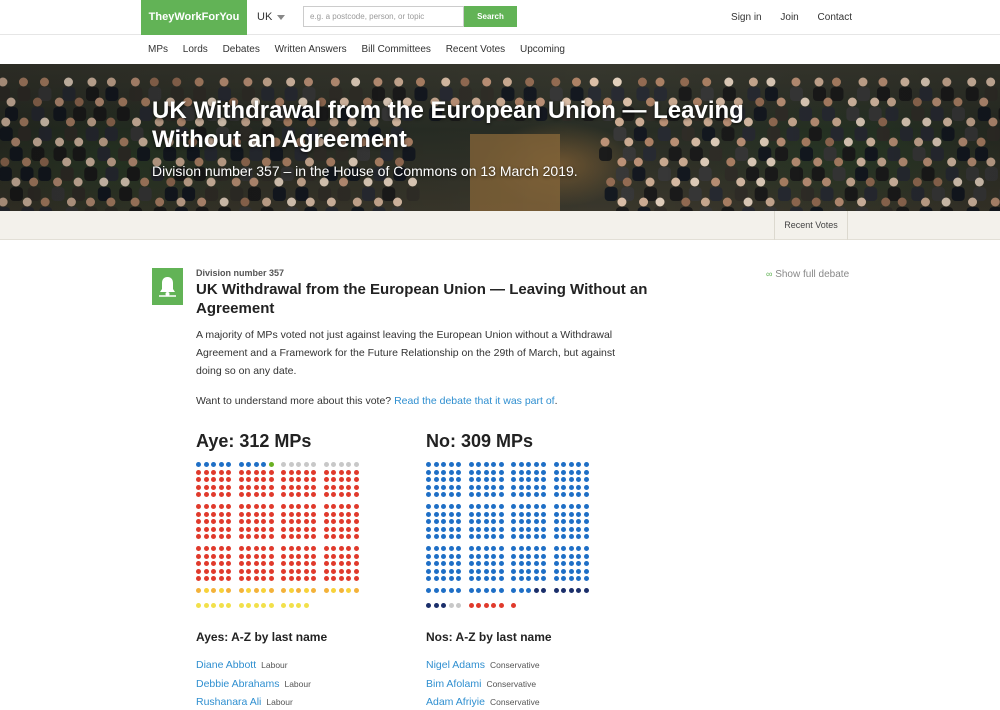 This screenshot has height=710, width=1000. Describe the element at coordinates (811, 225) in the screenshot. I see `tab-recent-votes: Recent Votes` at that location.